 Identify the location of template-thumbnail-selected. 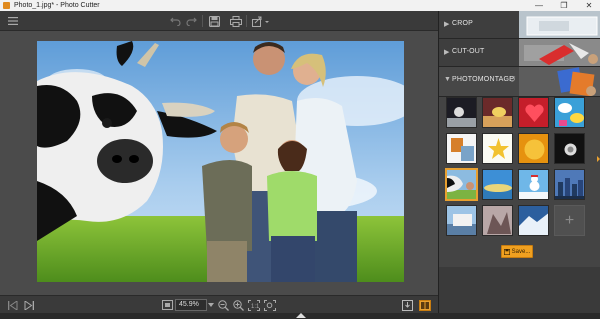
(461, 184).